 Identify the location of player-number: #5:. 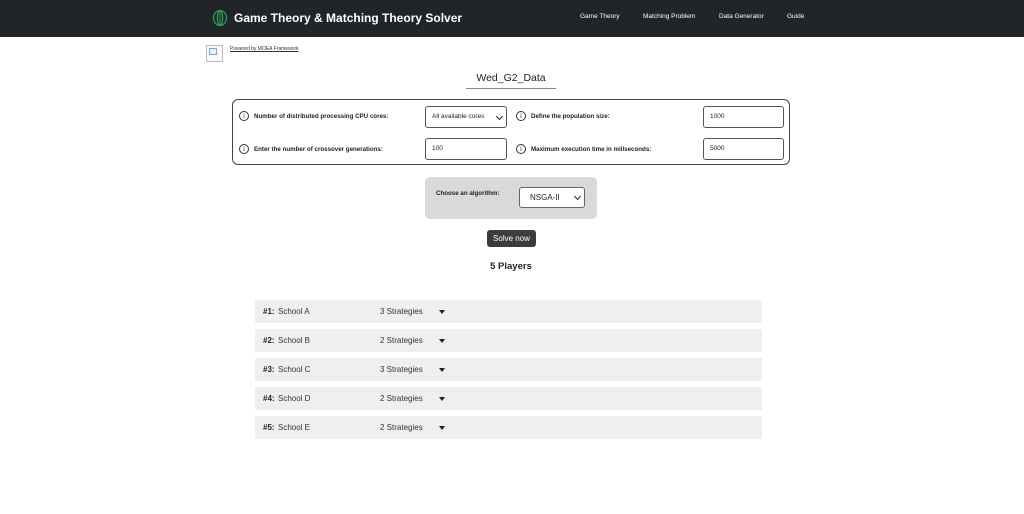
(269, 427).